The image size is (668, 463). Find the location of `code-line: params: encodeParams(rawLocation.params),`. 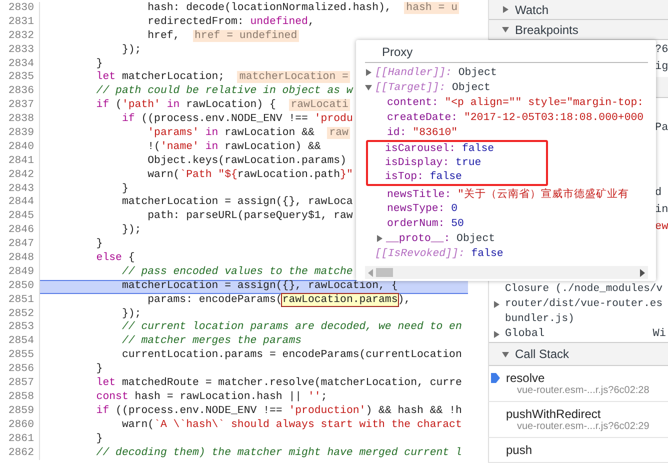

code-line: params: encodeParams(rawLocation.params), is located at coordinates (278, 301).